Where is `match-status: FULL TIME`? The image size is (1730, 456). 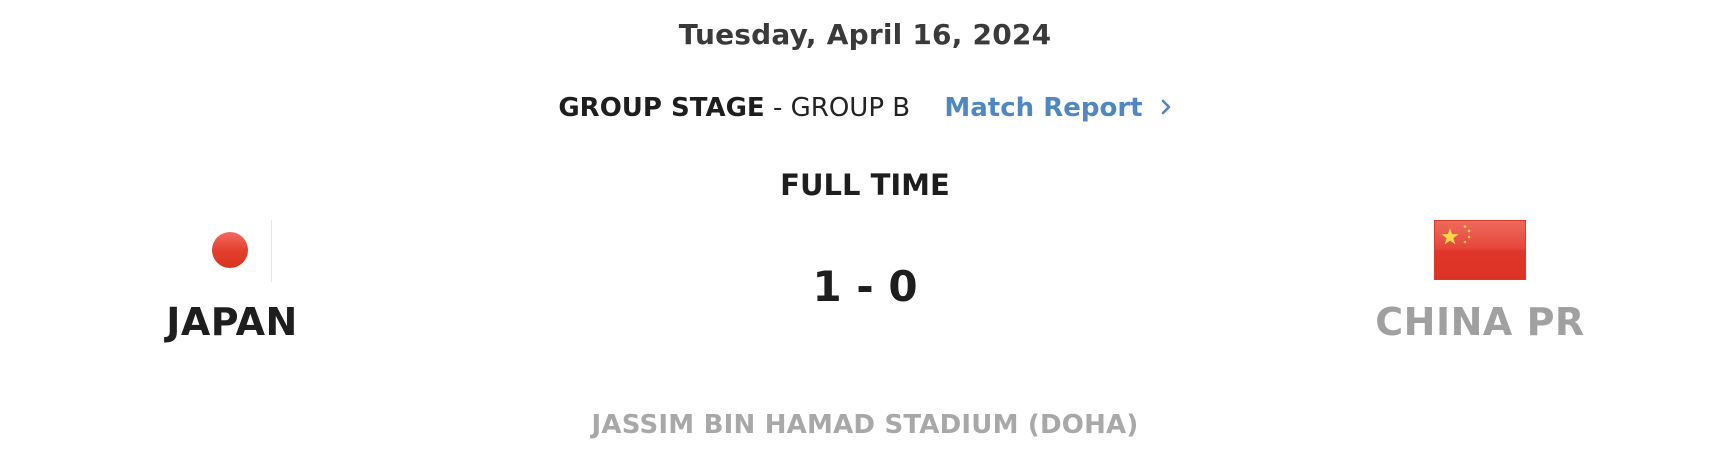 match-status: FULL TIME is located at coordinates (865, 185).